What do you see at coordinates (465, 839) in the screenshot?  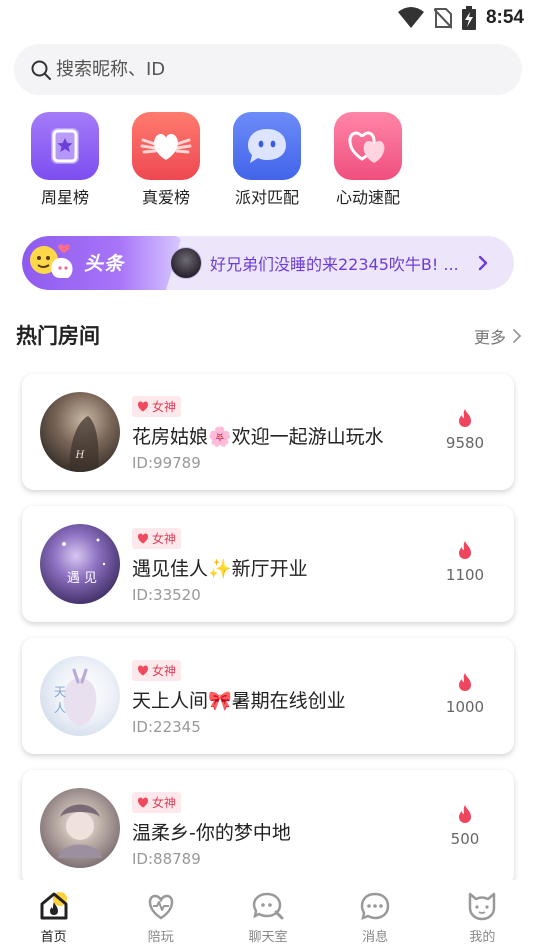 I see `heat-count: 500` at bounding box center [465, 839].